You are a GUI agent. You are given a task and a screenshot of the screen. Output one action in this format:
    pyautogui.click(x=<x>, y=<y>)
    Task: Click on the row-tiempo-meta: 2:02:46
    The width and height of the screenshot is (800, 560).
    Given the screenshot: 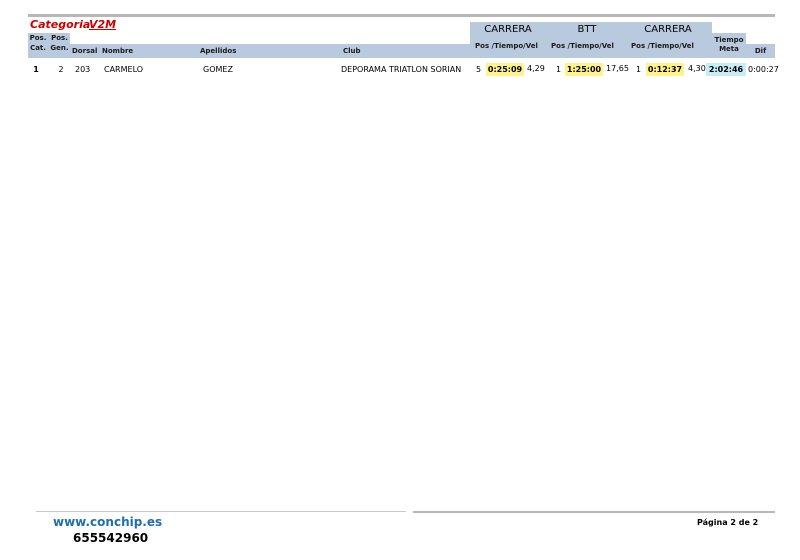 What is the action you would take?
    pyautogui.click(x=726, y=69)
    